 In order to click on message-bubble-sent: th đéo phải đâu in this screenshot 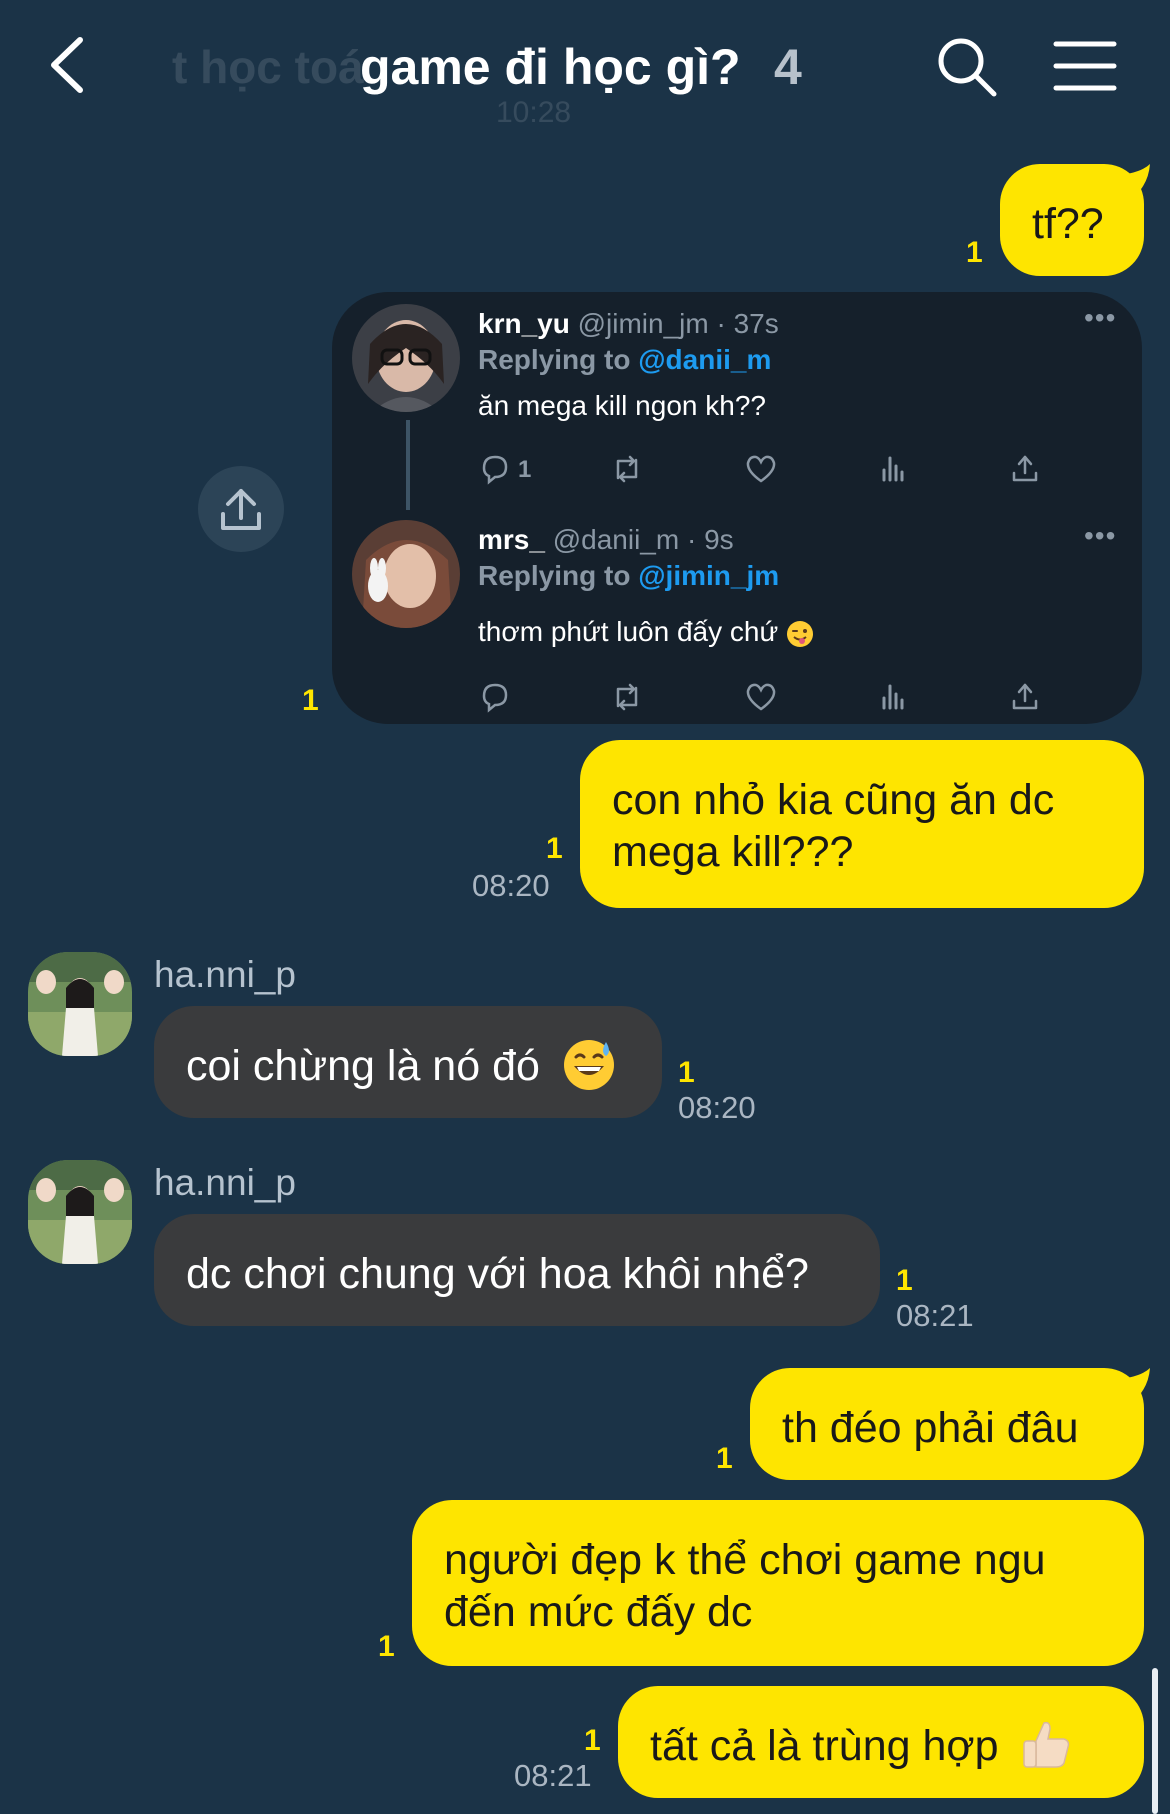, I will do `click(947, 1424)`.